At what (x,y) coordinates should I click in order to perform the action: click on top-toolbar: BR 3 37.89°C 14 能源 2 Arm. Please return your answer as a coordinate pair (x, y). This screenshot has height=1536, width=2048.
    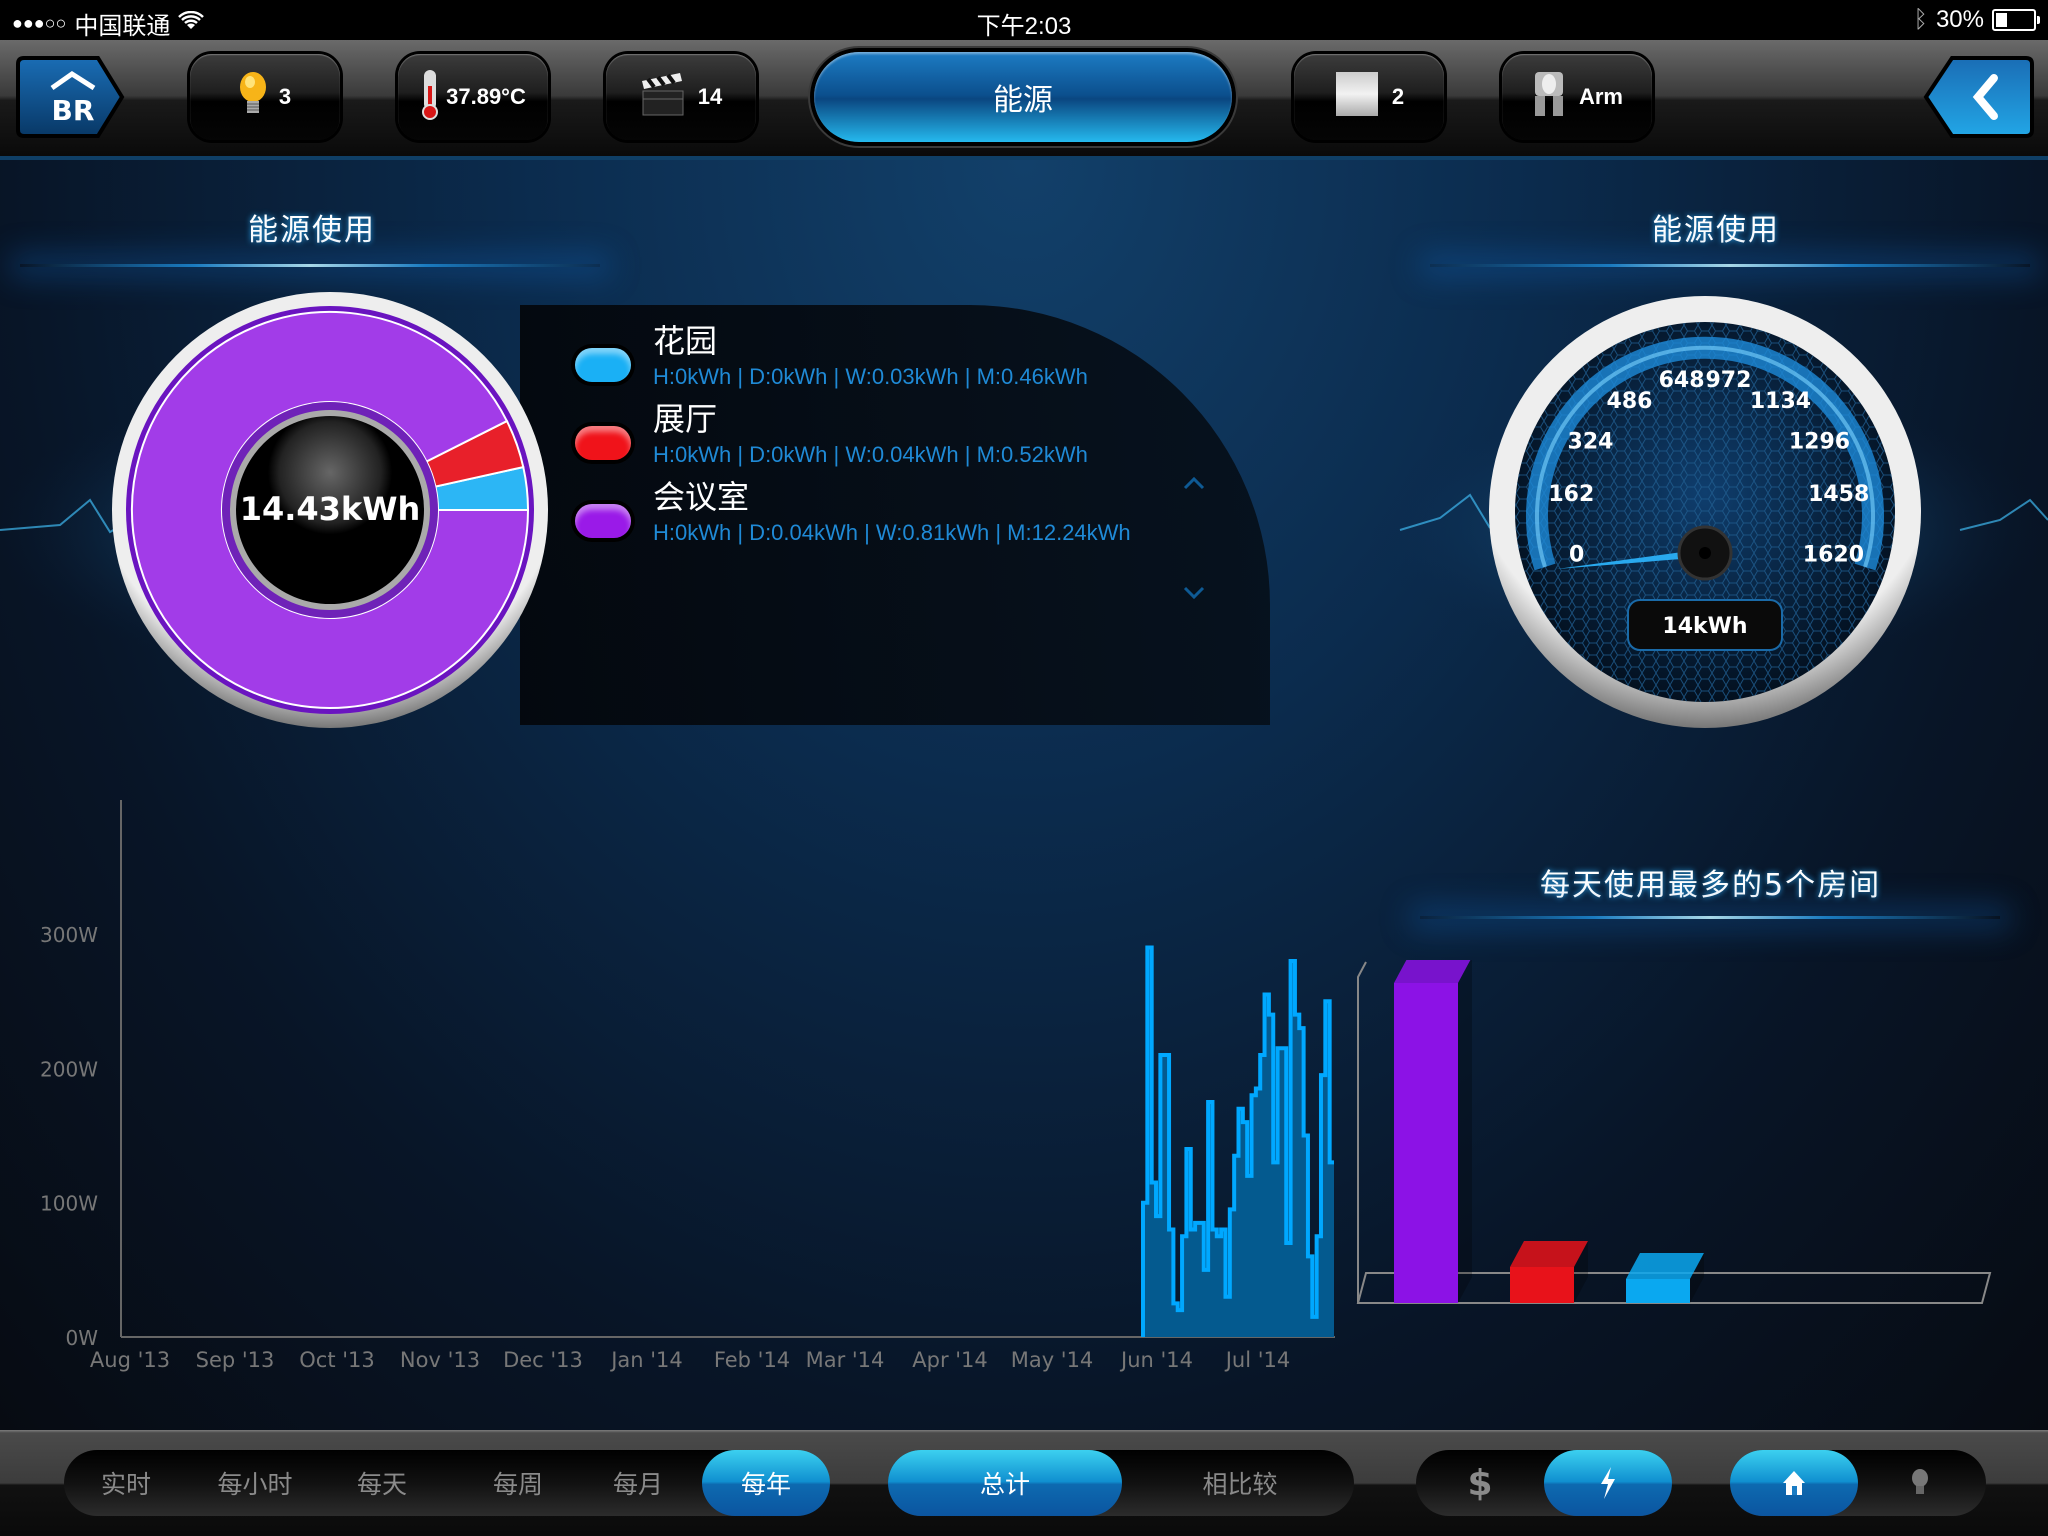
    Looking at the image, I should click on (1024, 100).